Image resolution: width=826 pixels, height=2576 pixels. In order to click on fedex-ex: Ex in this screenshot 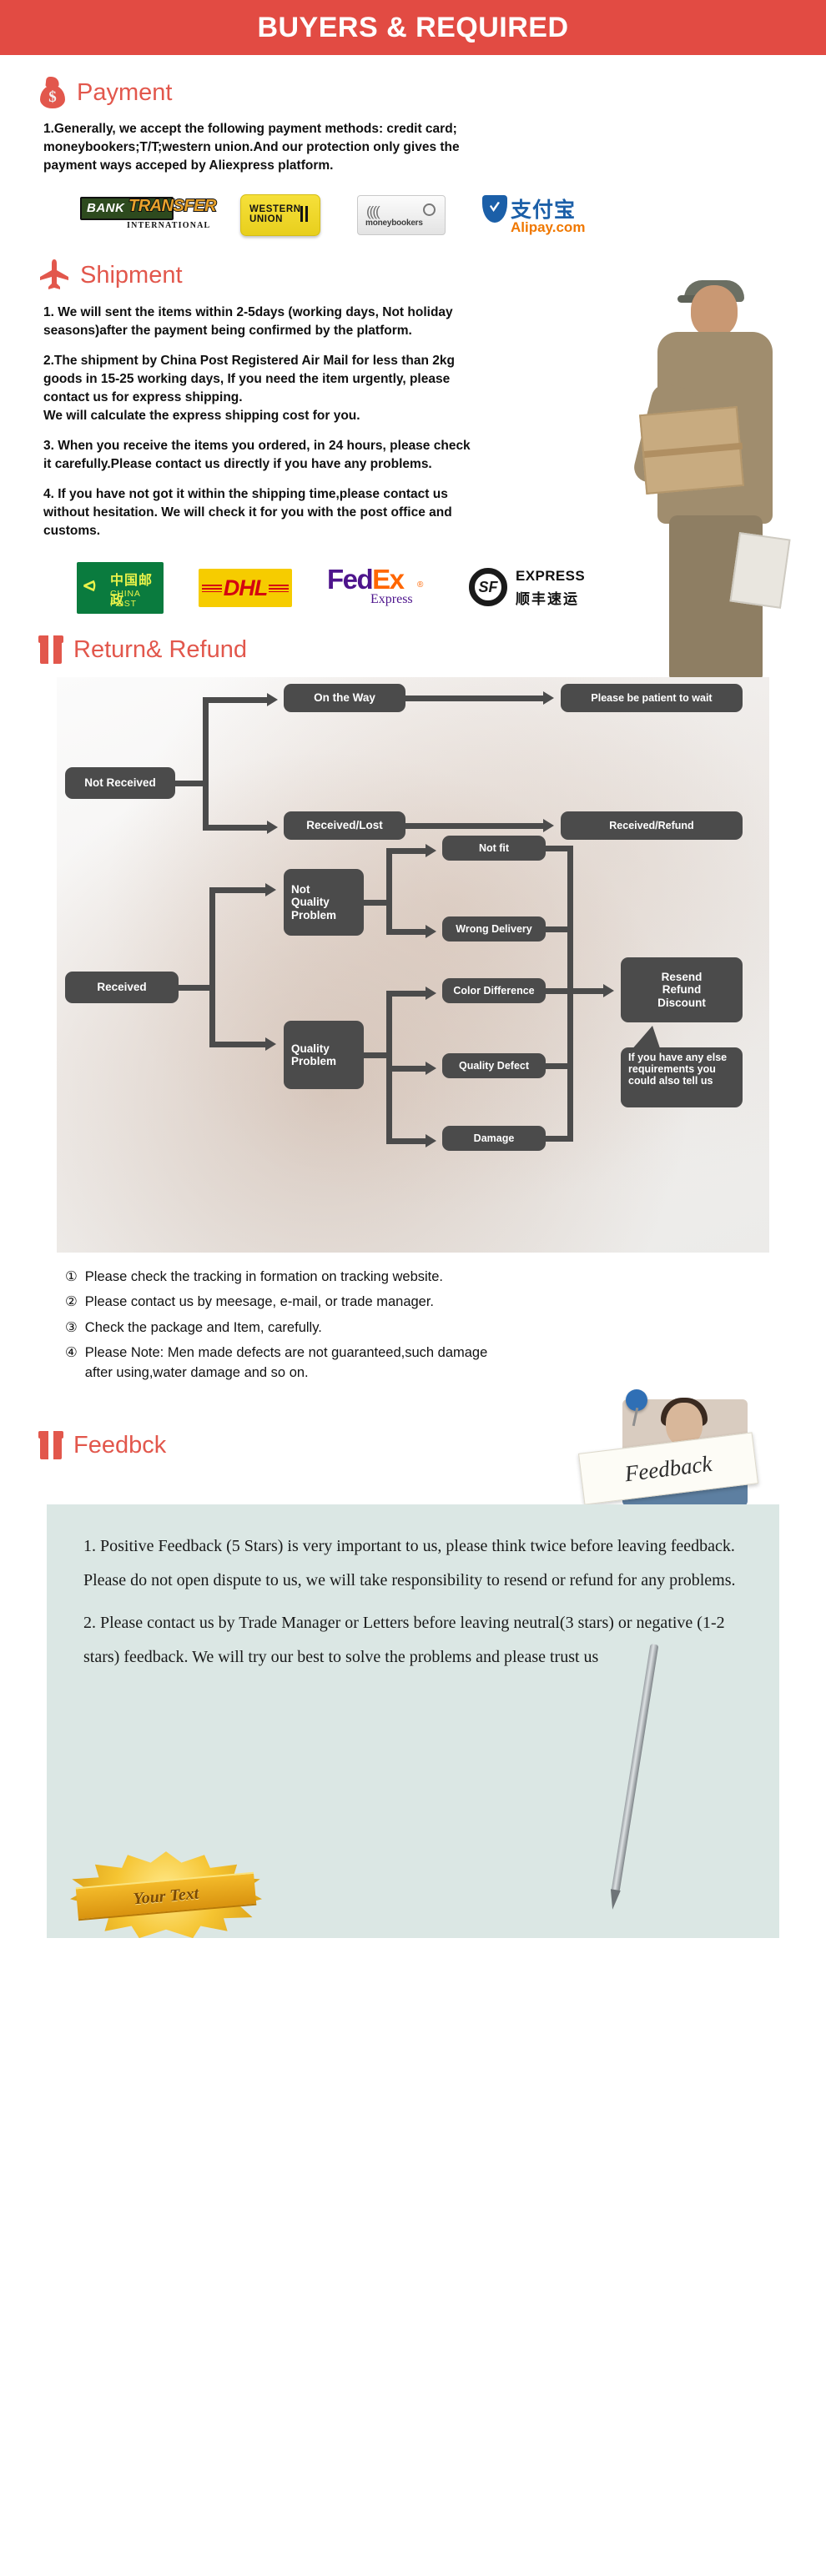, I will do `click(388, 579)`.